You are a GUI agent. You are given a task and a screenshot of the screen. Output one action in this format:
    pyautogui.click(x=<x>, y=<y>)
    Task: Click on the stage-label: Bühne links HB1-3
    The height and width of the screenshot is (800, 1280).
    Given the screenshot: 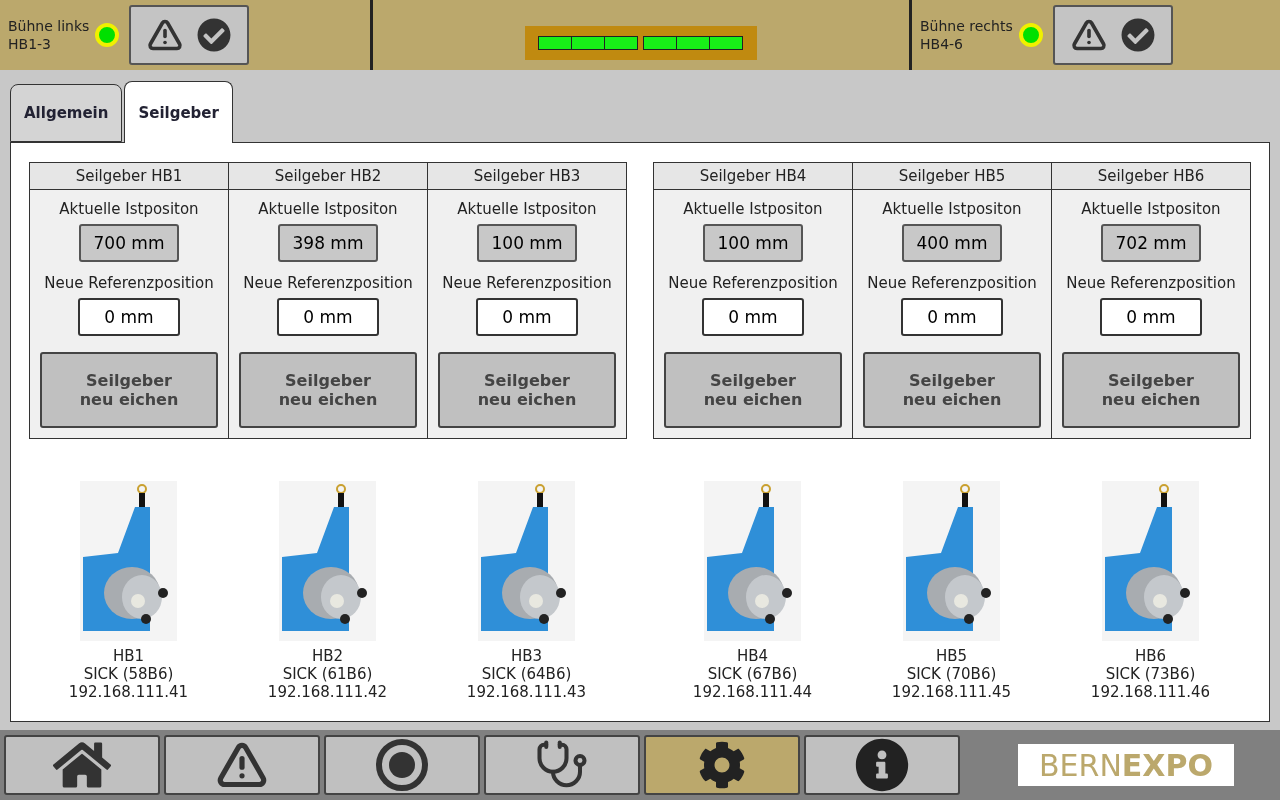 What is the action you would take?
    pyautogui.click(x=49, y=35)
    